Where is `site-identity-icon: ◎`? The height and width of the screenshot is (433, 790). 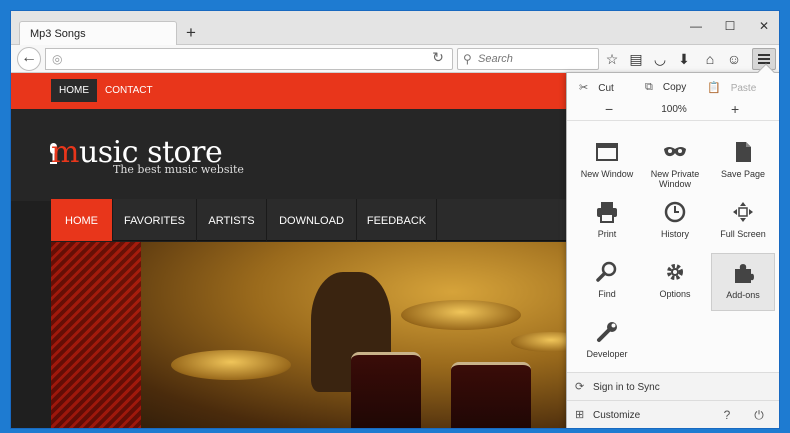 site-identity-icon: ◎ is located at coordinates (59, 59).